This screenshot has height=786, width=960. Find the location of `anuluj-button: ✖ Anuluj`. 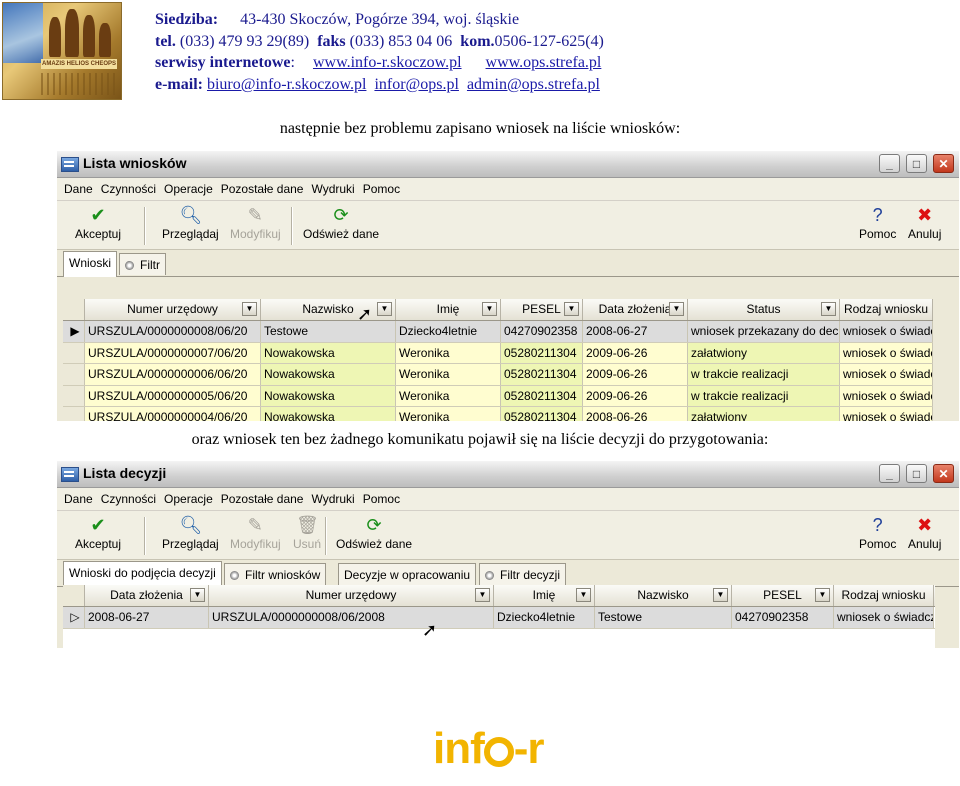

anuluj-button: ✖ Anuluj is located at coordinates (924, 223).